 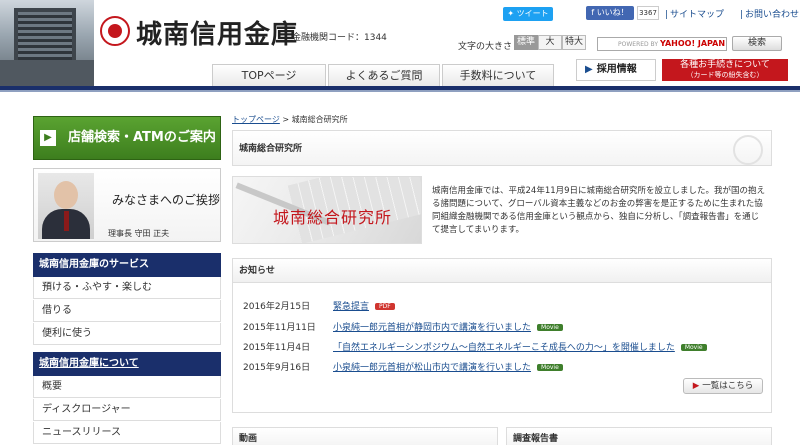 I want to click on sidebar-item-borrow: 借りる, so click(x=127, y=311).